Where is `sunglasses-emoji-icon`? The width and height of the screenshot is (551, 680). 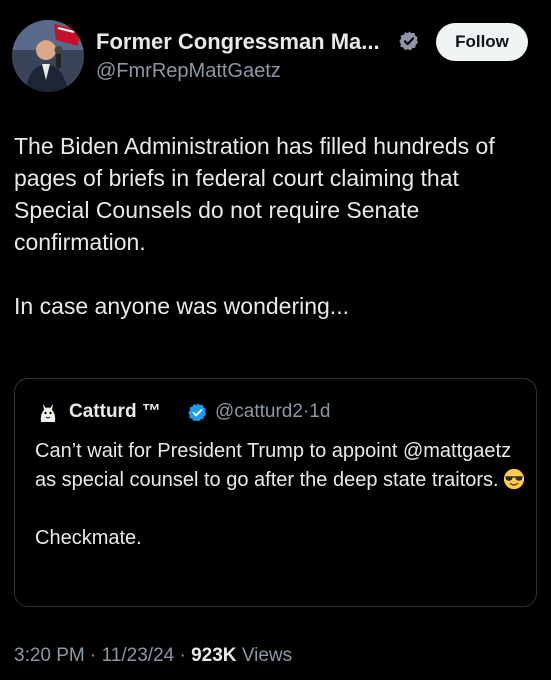 sunglasses-emoji-icon is located at coordinates (513, 479).